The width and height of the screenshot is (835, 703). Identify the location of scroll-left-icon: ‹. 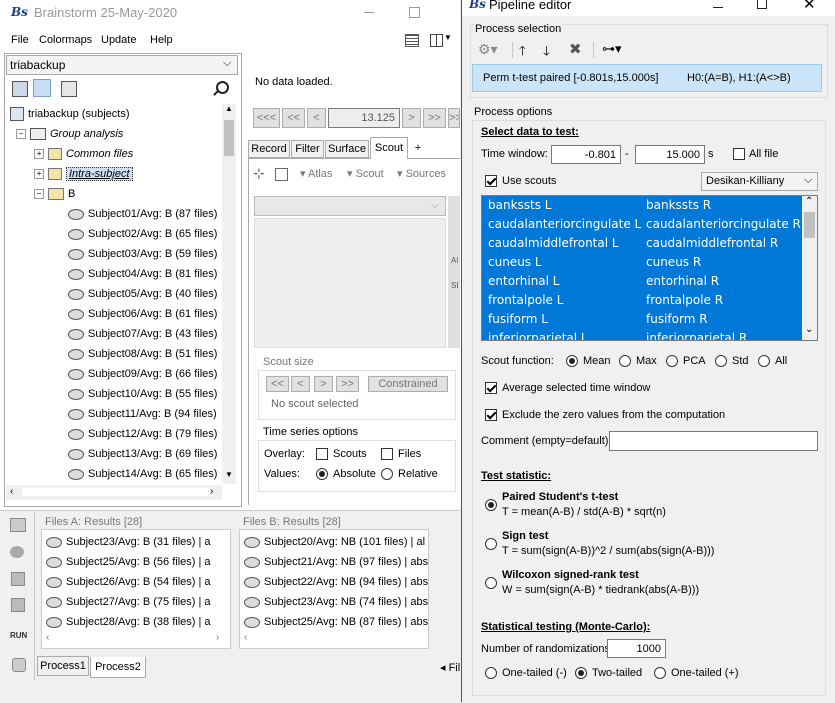
(245, 637).